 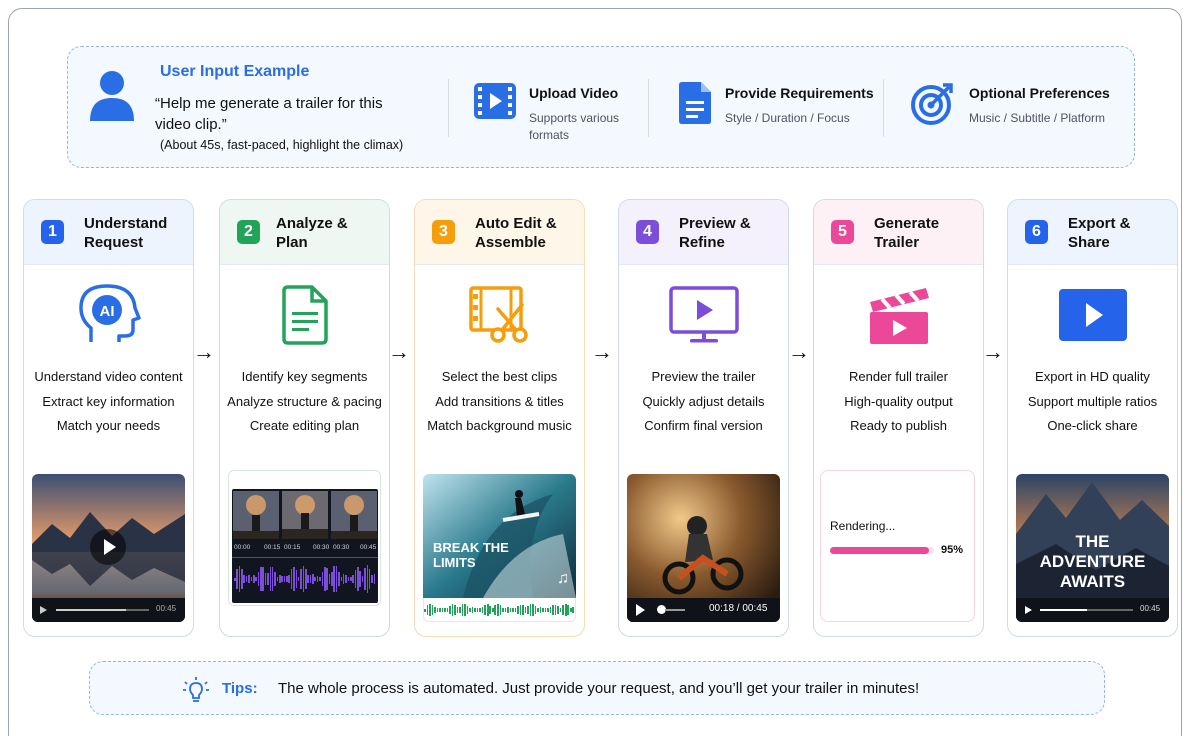 What do you see at coordinates (305, 579) in the screenshot?
I see `audio-waveform` at bounding box center [305, 579].